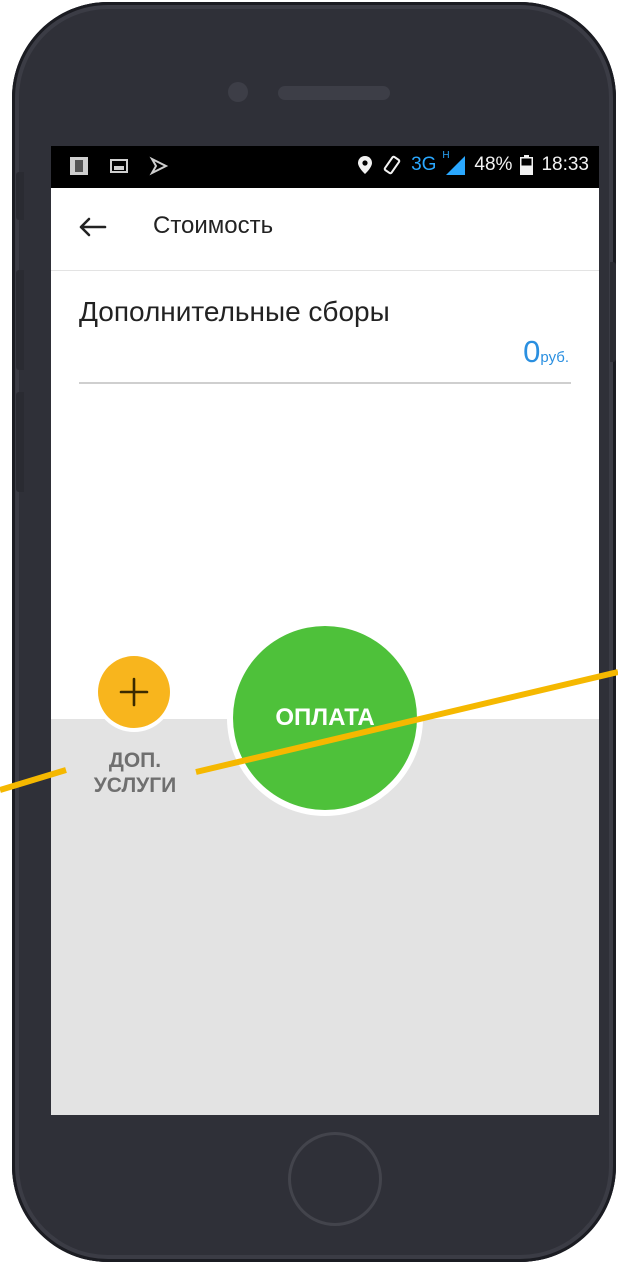 The height and width of the screenshot is (1264, 618). What do you see at coordinates (454, 163) in the screenshot?
I see `signal-icon: H` at bounding box center [454, 163].